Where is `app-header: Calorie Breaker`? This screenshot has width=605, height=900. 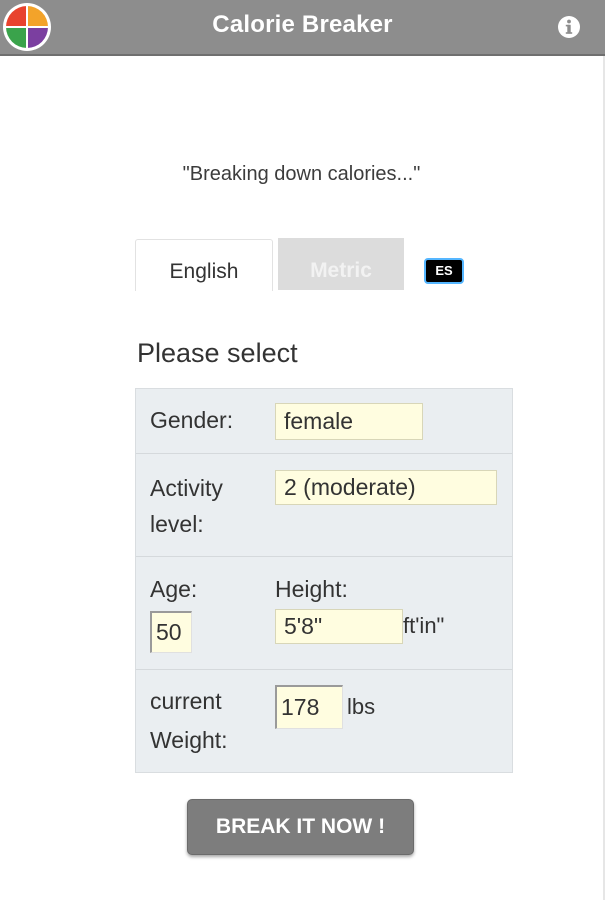 app-header: Calorie Breaker is located at coordinates (302, 28).